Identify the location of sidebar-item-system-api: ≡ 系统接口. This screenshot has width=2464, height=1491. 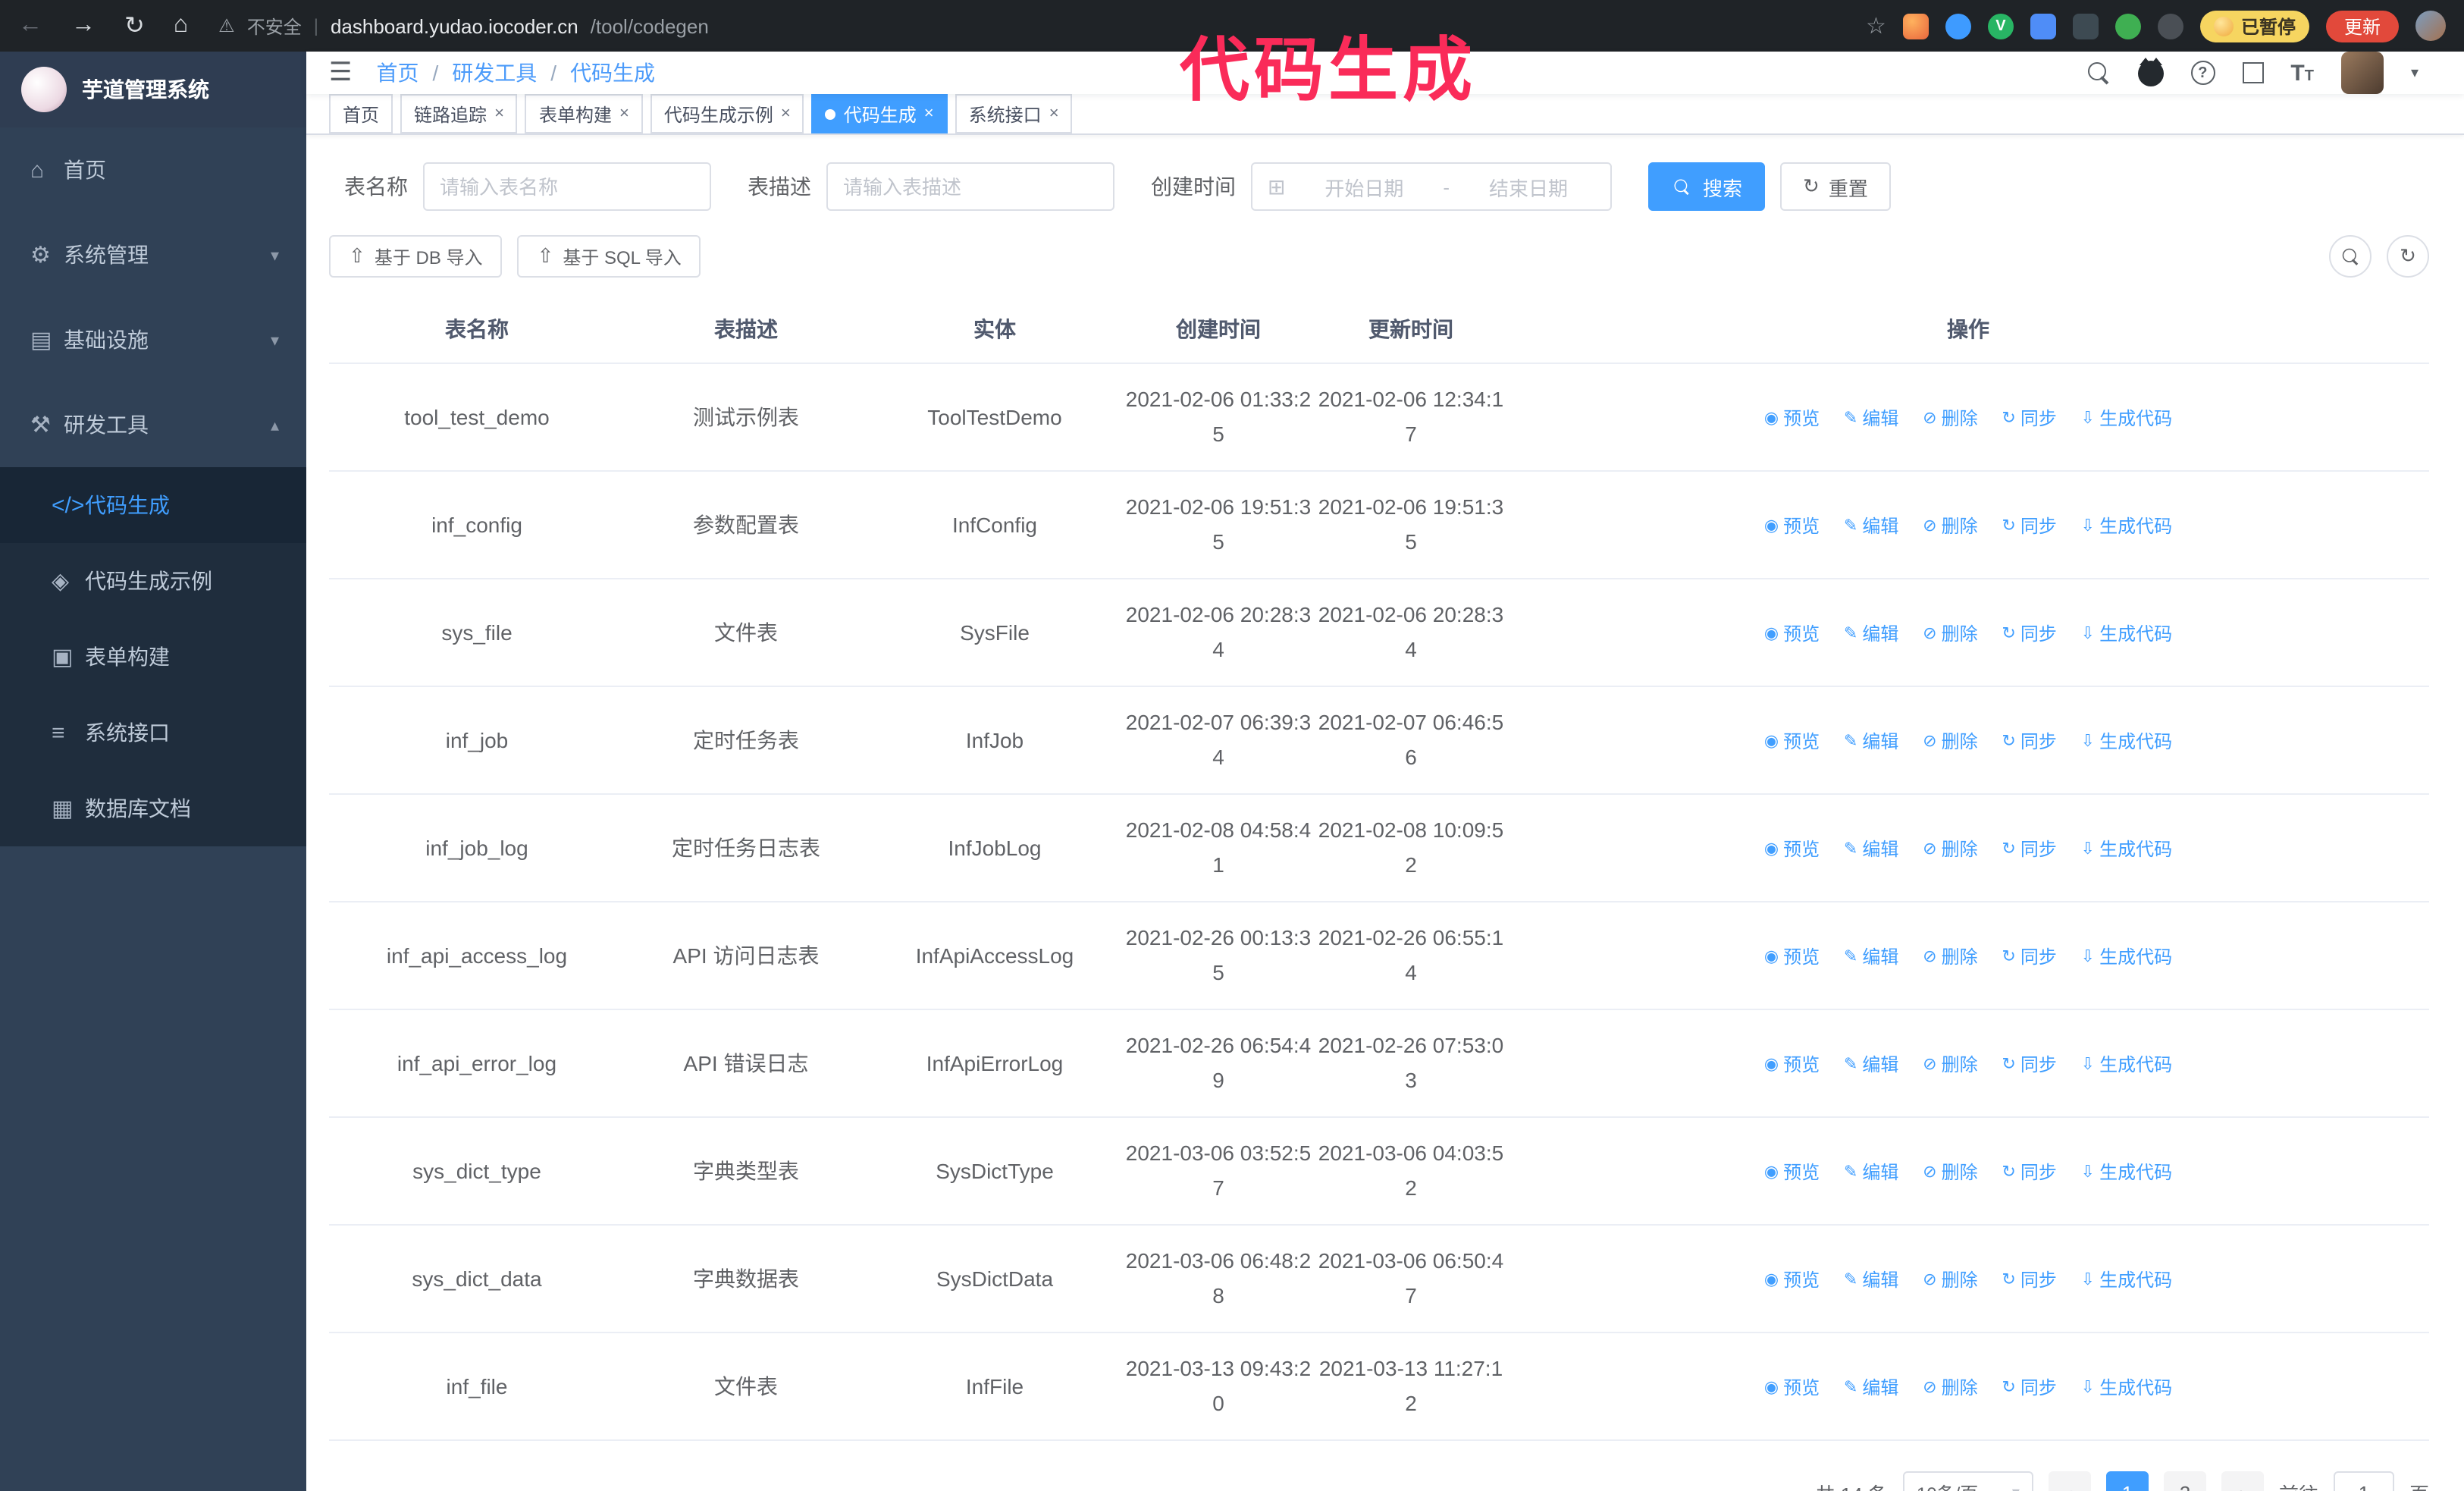
(153, 733).